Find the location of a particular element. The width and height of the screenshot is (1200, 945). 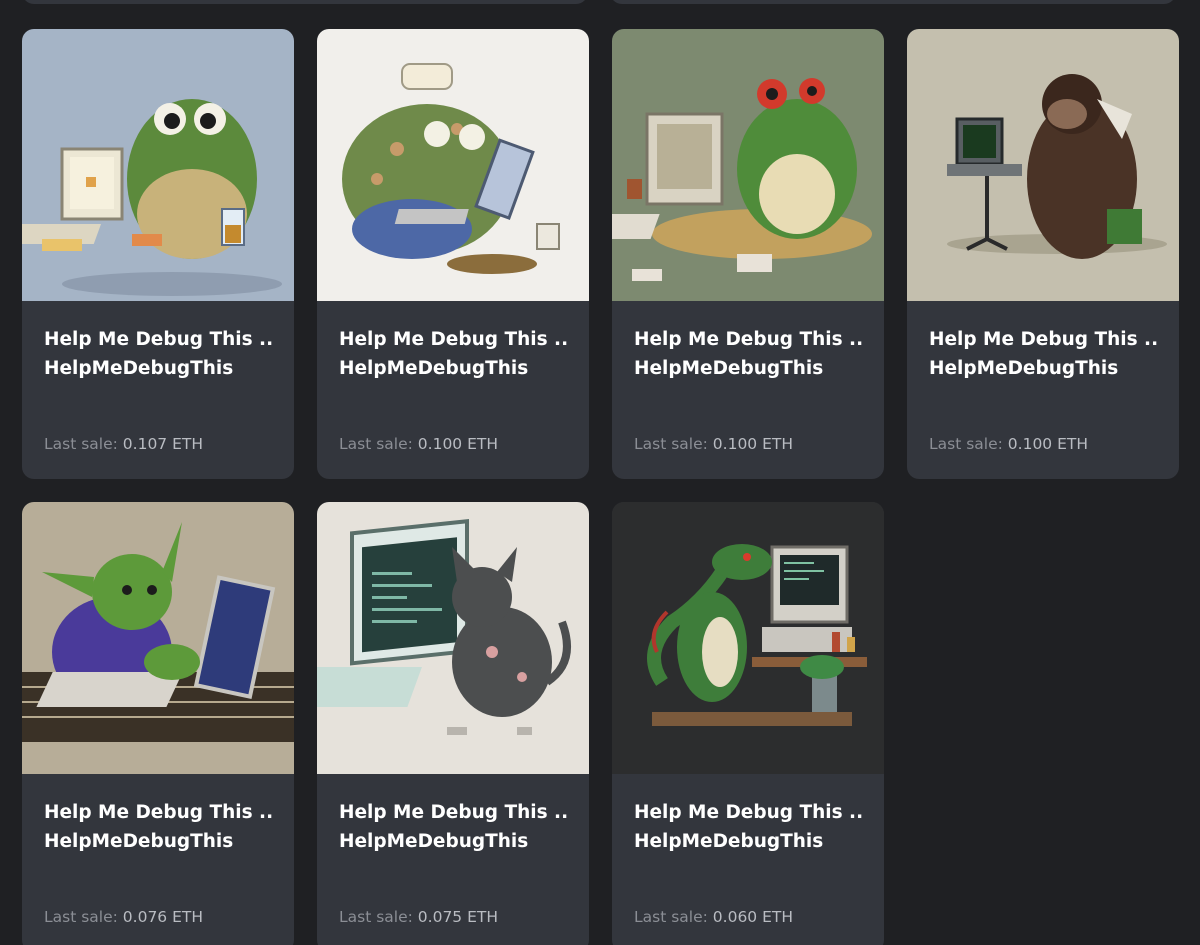

last-sale: Last sale: 0.076 ETH is located at coordinates (123, 917).